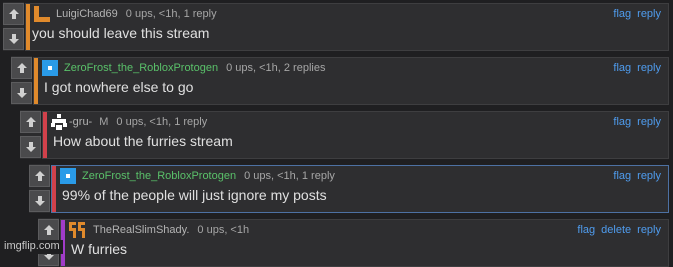  Describe the element at coordinates (276, 68) in the screenshot. I see `comment-meta: 0 ups, <1h, 2 replies` at that location.